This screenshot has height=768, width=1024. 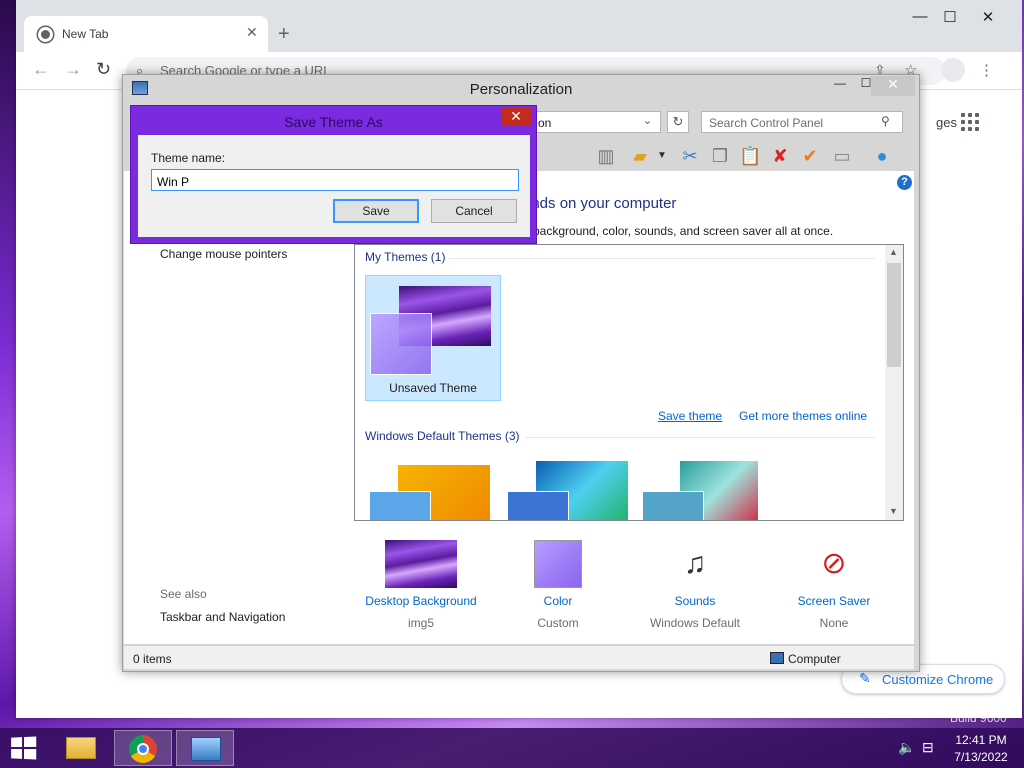 I want to click on close-icon: ✕, so click(x=893, y=86).